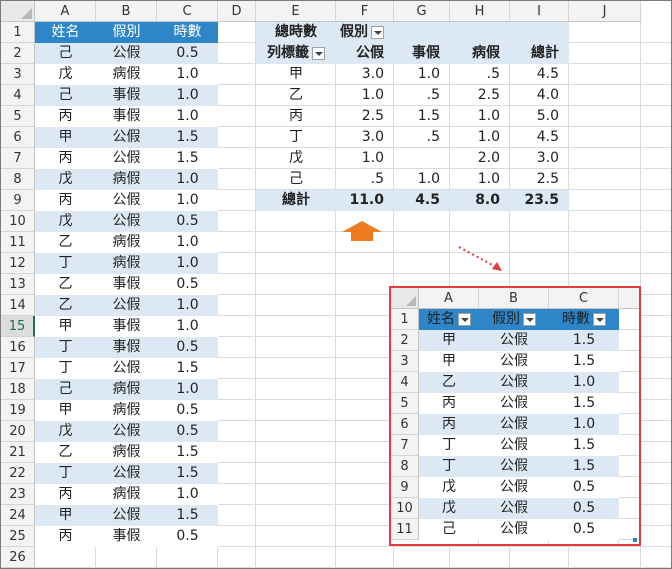  What do you see at coordinates (480, 158) in the screenshot?
I see `pivot-value-cell: 2.0` at bounding box center [480, 158].